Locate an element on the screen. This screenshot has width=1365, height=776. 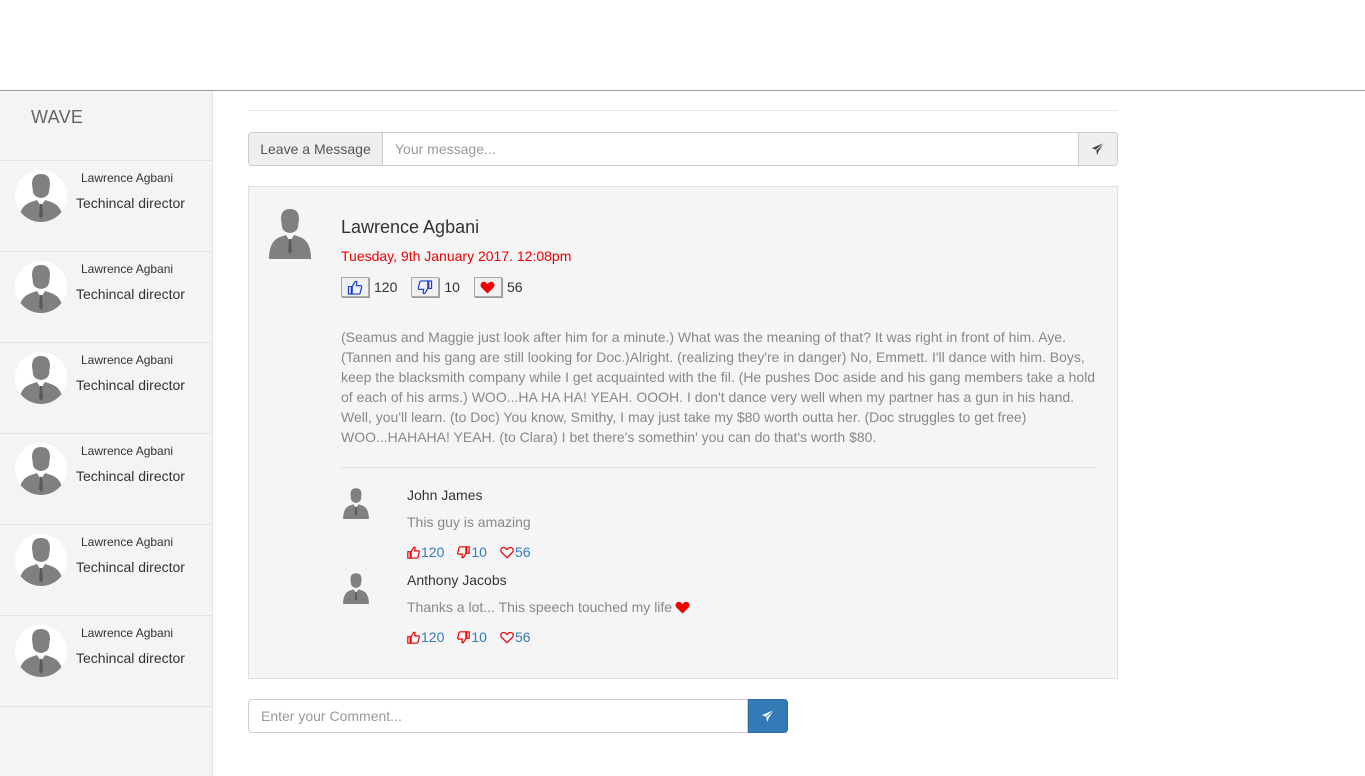
commenter-name: John James is located at coordinates (444, 495).